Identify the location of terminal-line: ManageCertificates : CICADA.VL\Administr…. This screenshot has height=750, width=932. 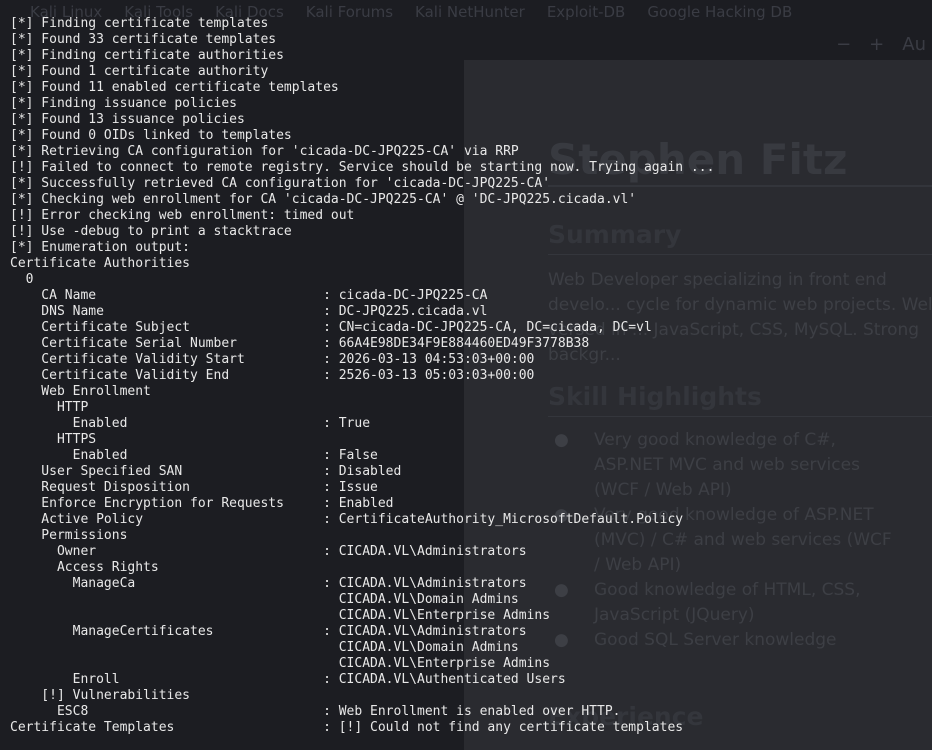
(268, 631).